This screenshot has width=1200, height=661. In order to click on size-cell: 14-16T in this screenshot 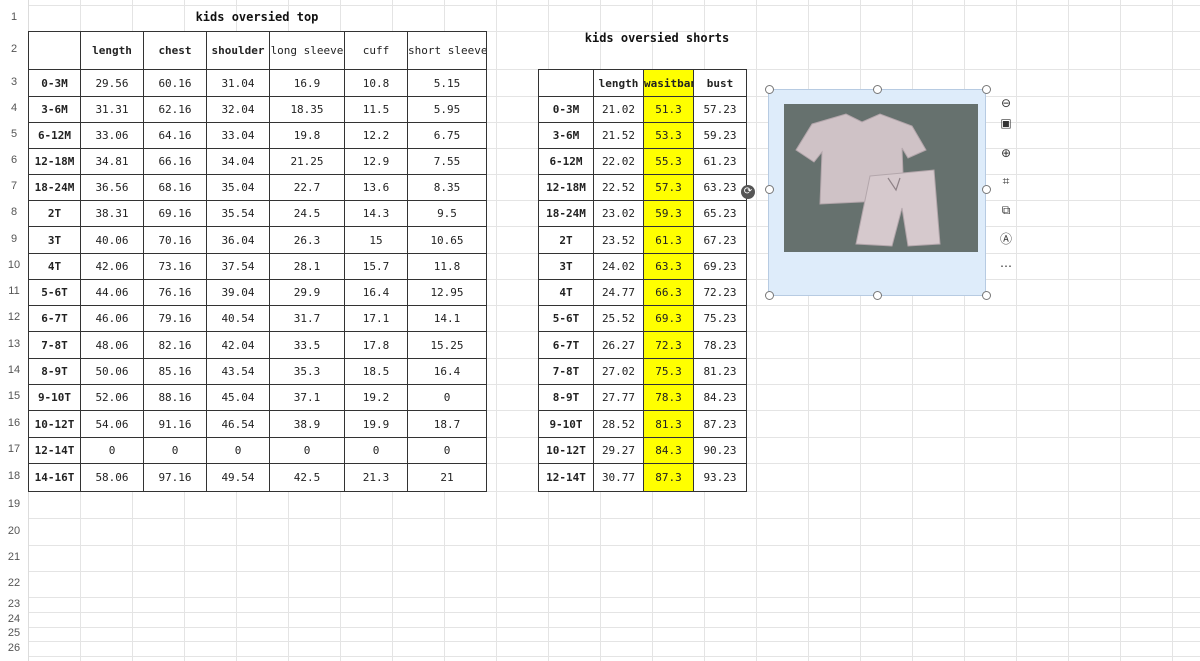, I will do `click(54, 477)`.